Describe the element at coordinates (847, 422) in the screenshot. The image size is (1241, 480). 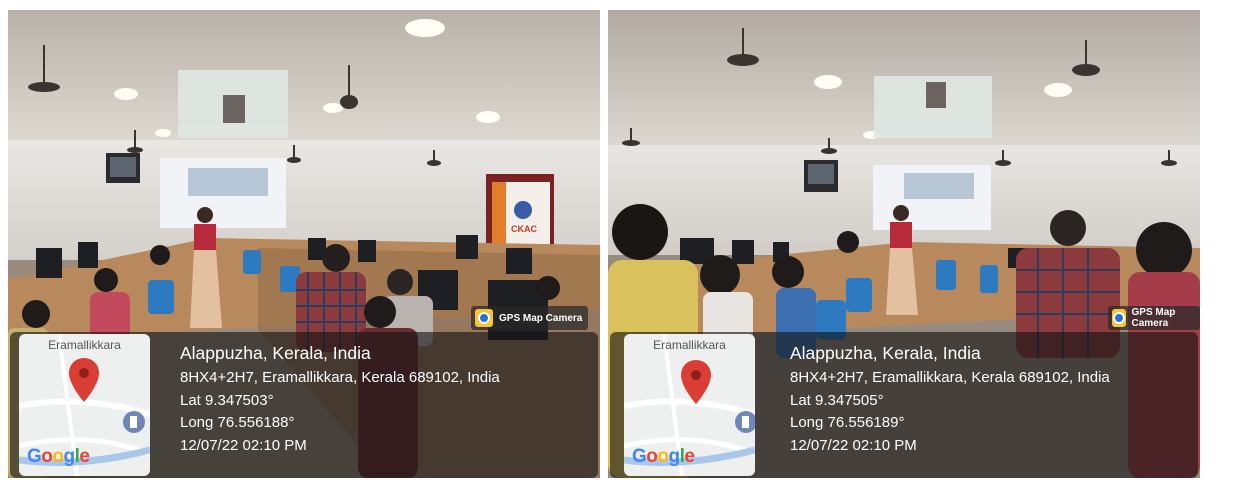
I see `longitude: Long 76.556189°` at that location.